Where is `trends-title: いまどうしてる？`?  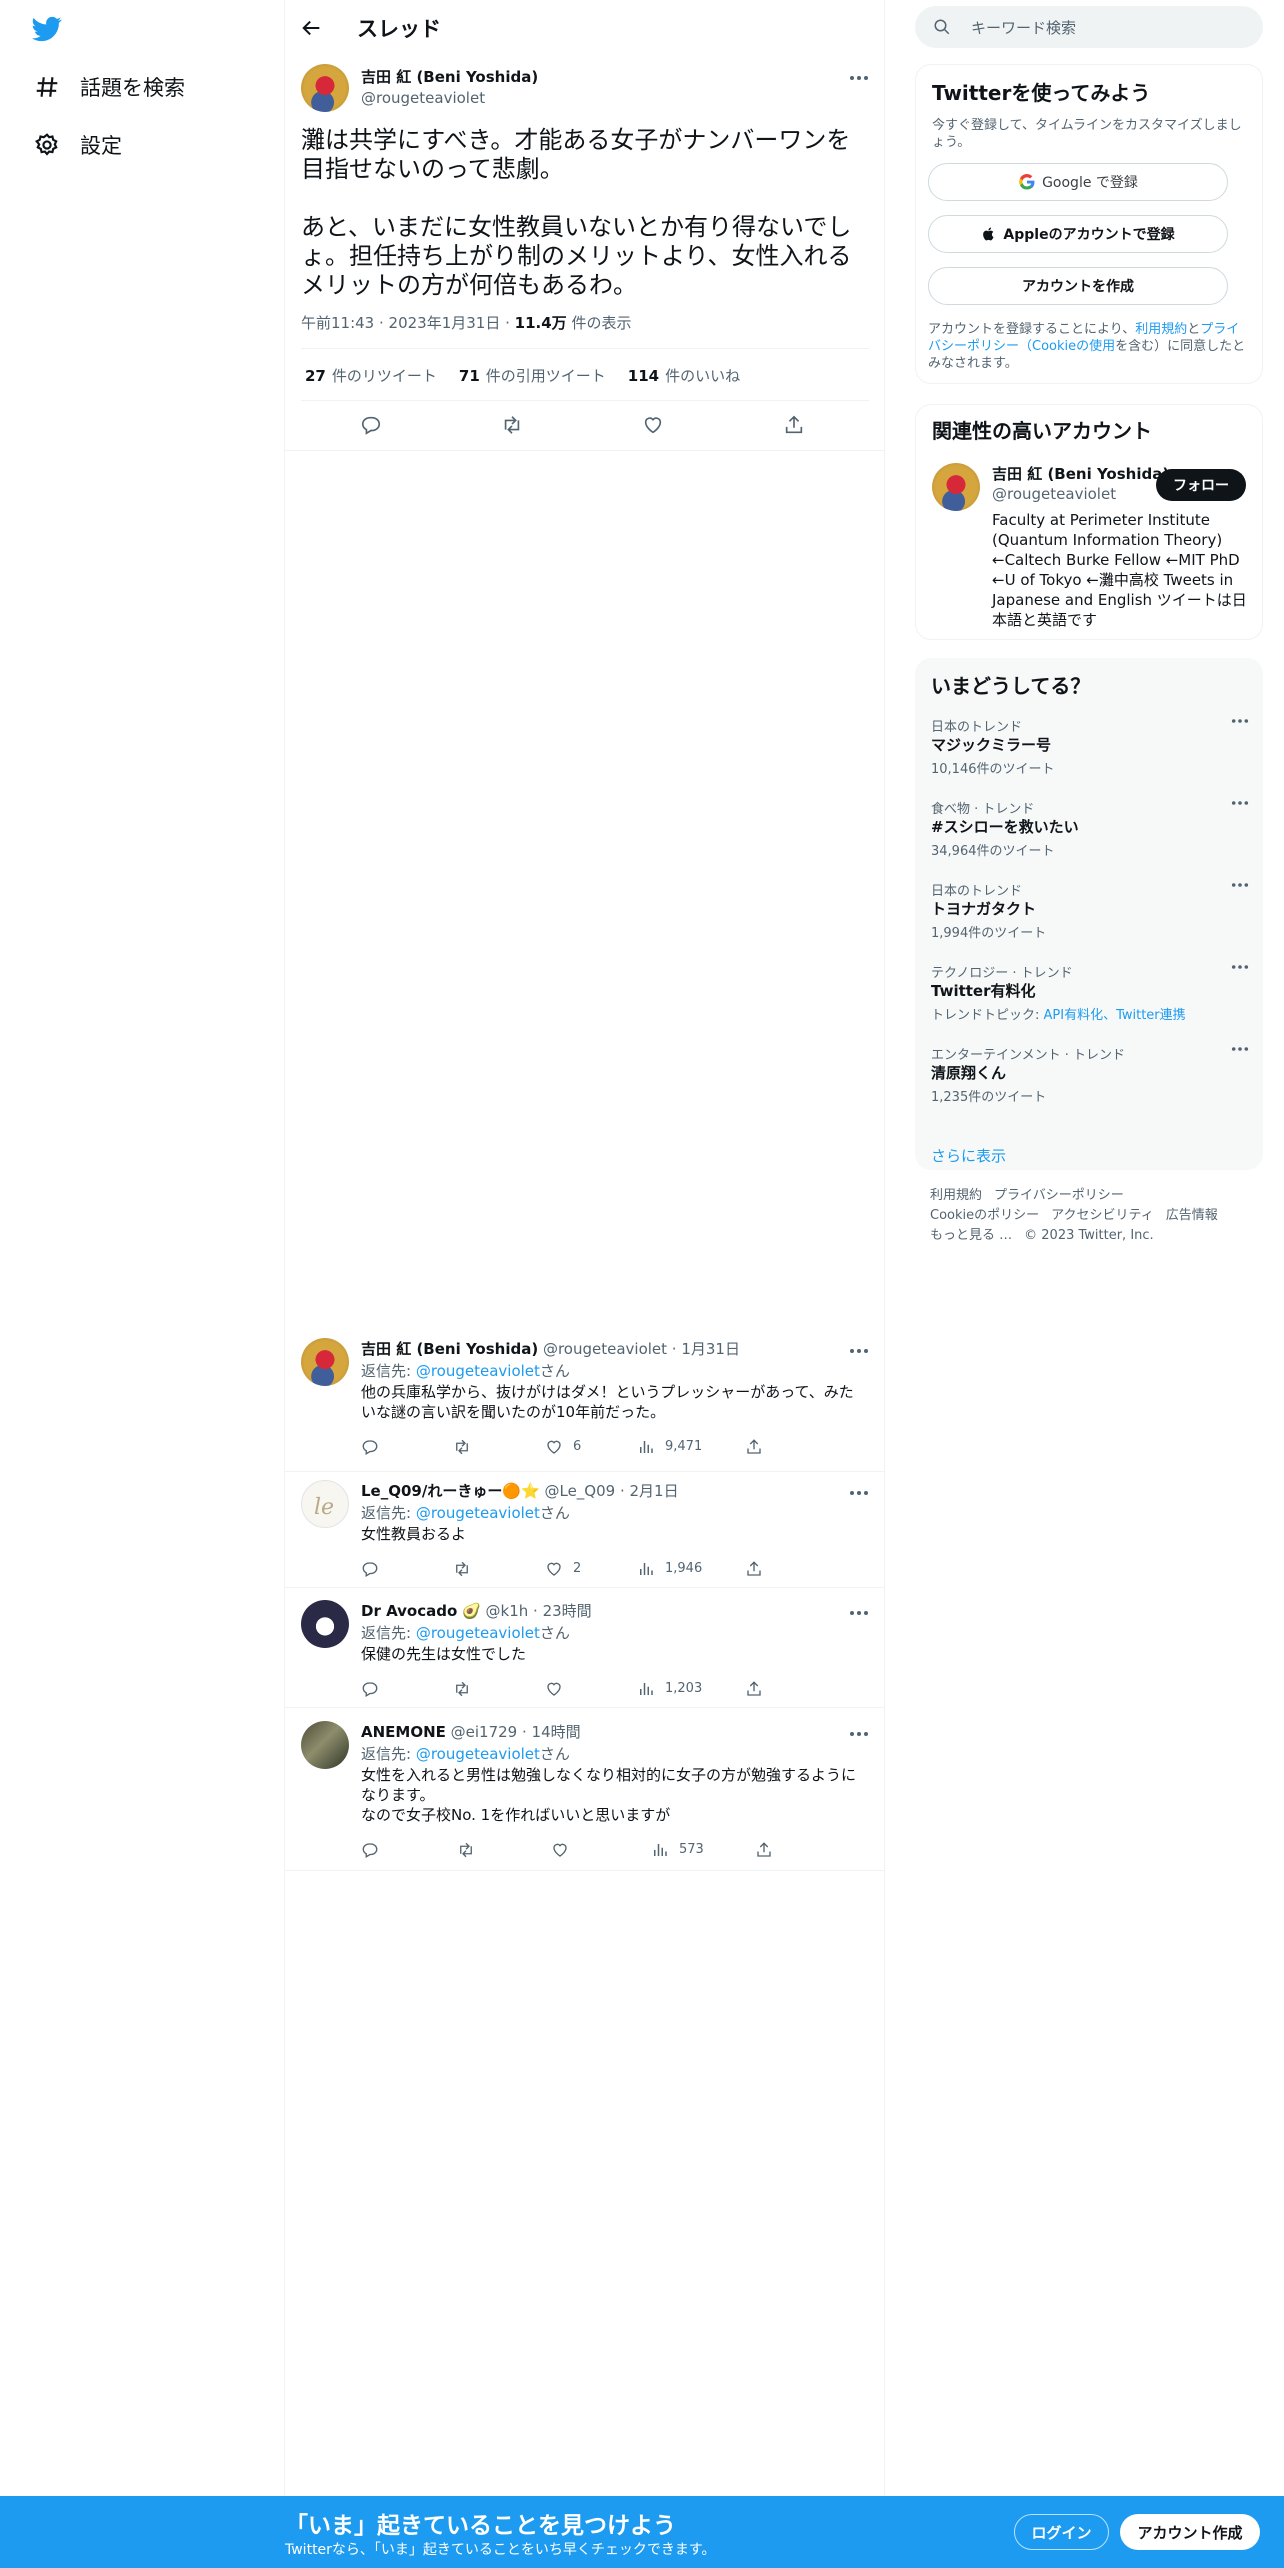 trends-title: いまどうしてる？ is located at coordinates (1011, 686).